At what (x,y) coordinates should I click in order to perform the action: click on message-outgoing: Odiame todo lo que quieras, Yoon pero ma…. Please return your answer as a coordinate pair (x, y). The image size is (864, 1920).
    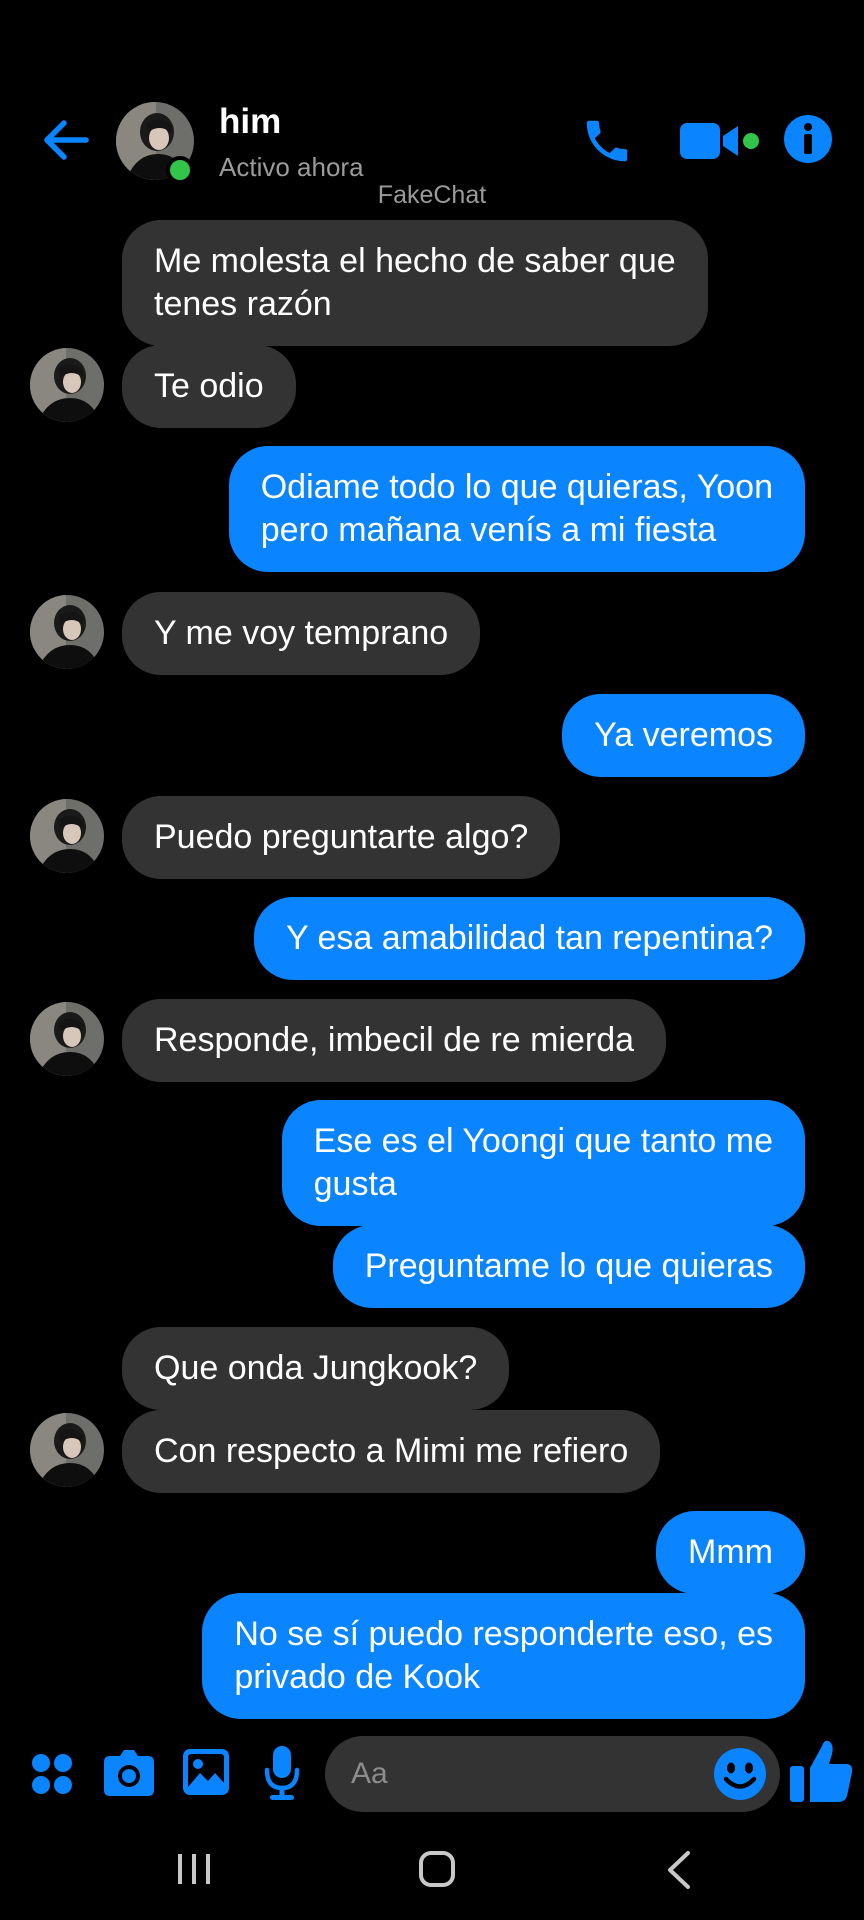
    Looking at the image, I should click on (516, 509).